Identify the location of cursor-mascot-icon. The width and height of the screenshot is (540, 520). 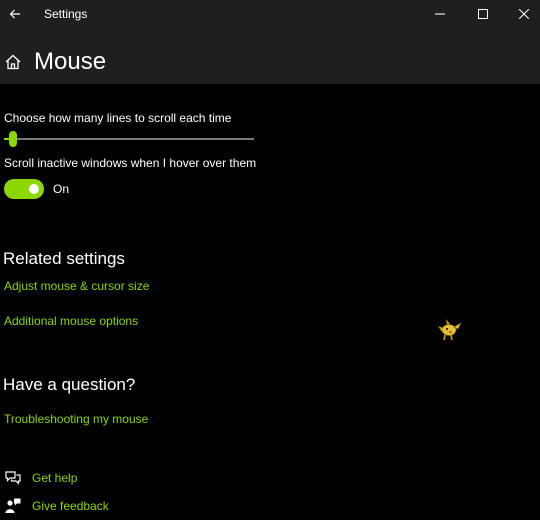
(450, 330).